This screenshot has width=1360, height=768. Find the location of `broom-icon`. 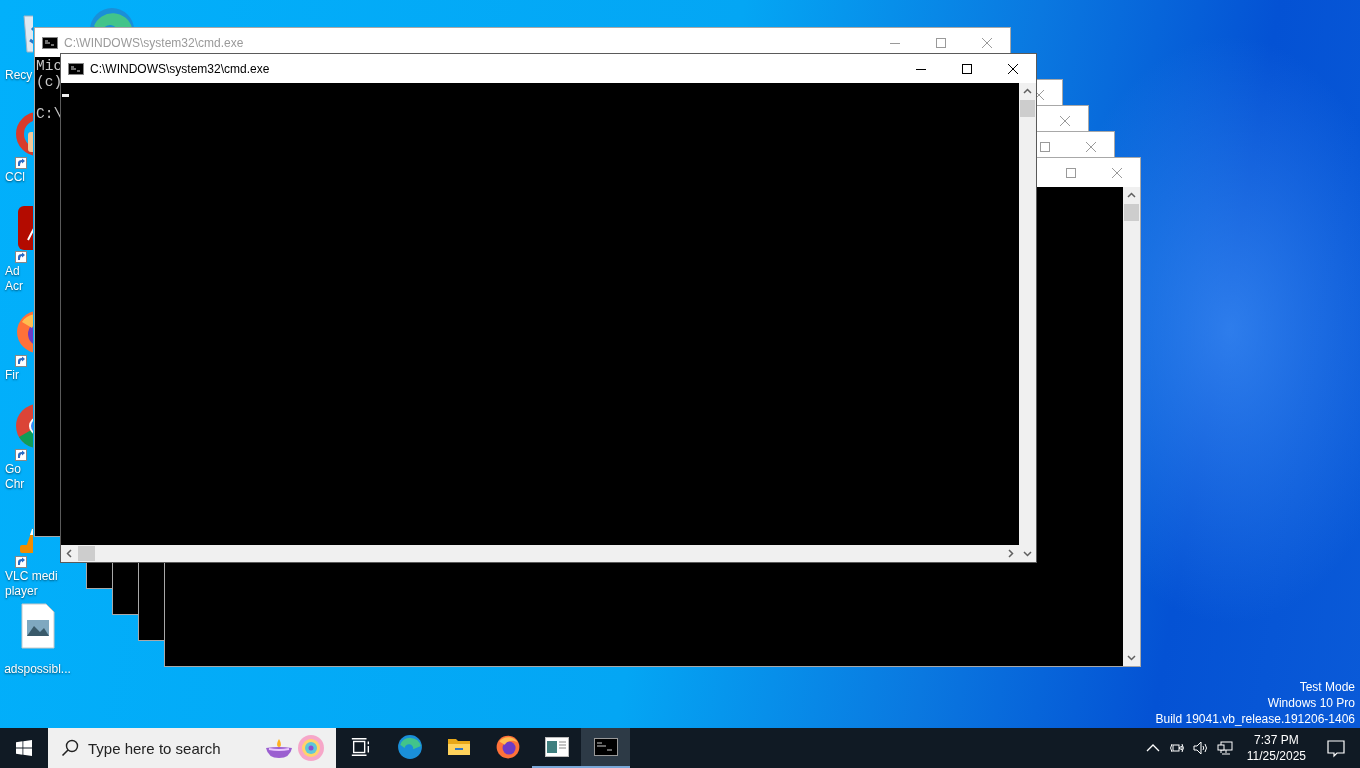

broom-icon is located at coordinates (23, 134).